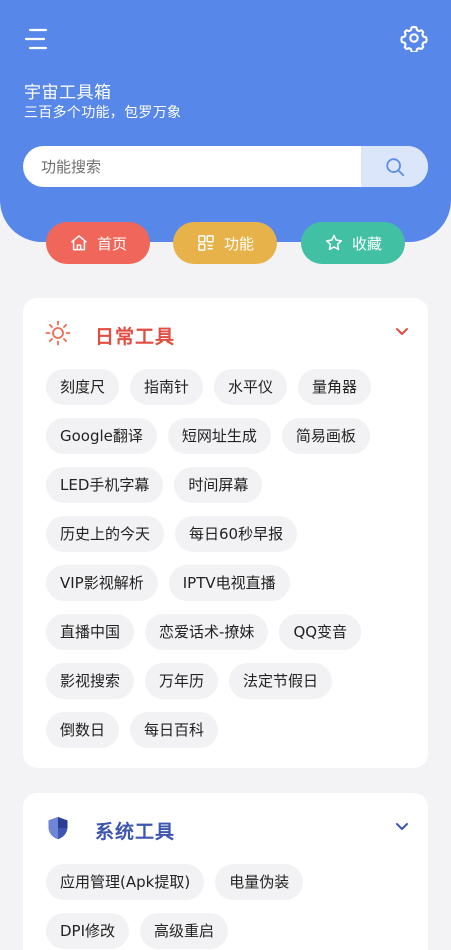 The height and width of the screenshot is (950, 451). I want to click on tool-chip: 法定节假日, so click(281, 681).